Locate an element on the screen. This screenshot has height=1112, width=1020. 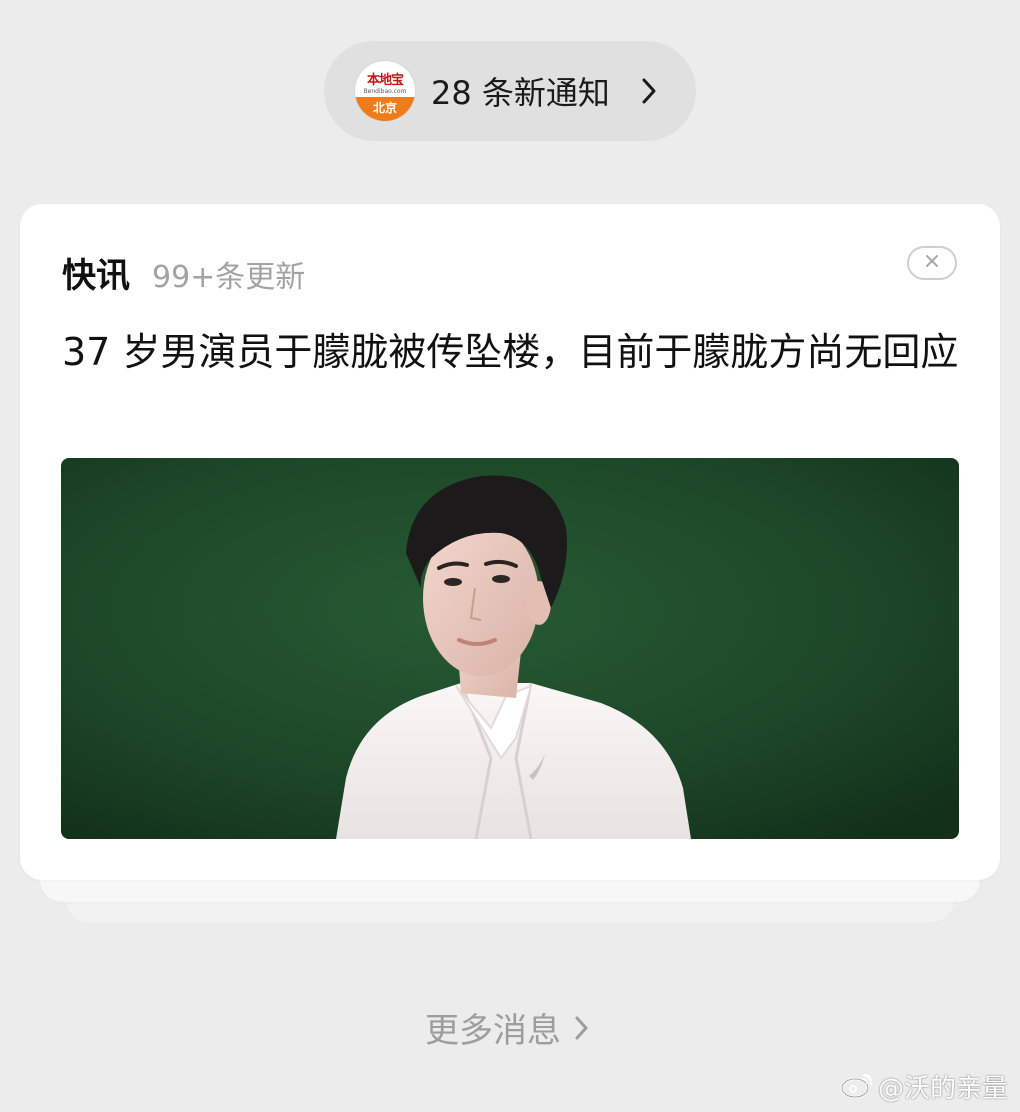
card-title: 快讯 is located at coordinates (96, 276).